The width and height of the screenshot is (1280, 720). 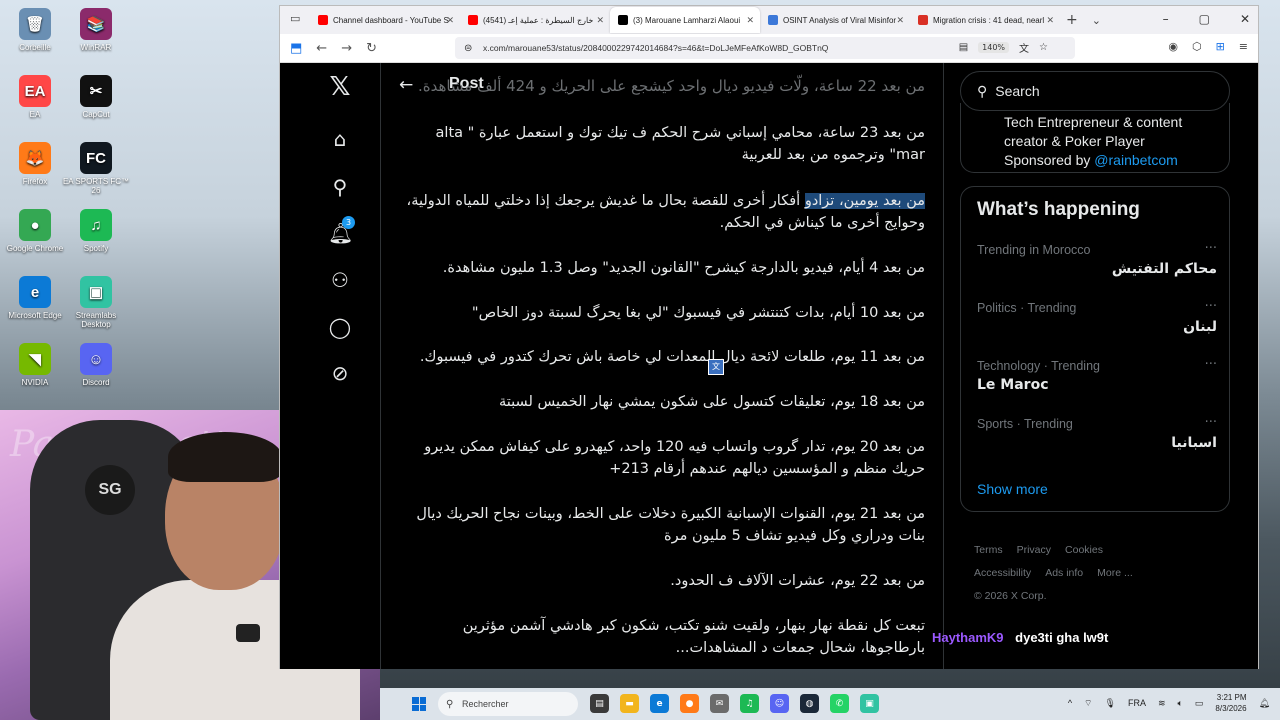 What do you see at coordinates (96, 168) in the screenshot?
I see `desktop-icon: FC EA SPORTS FC™ 26` at bounding box center [96, 168].